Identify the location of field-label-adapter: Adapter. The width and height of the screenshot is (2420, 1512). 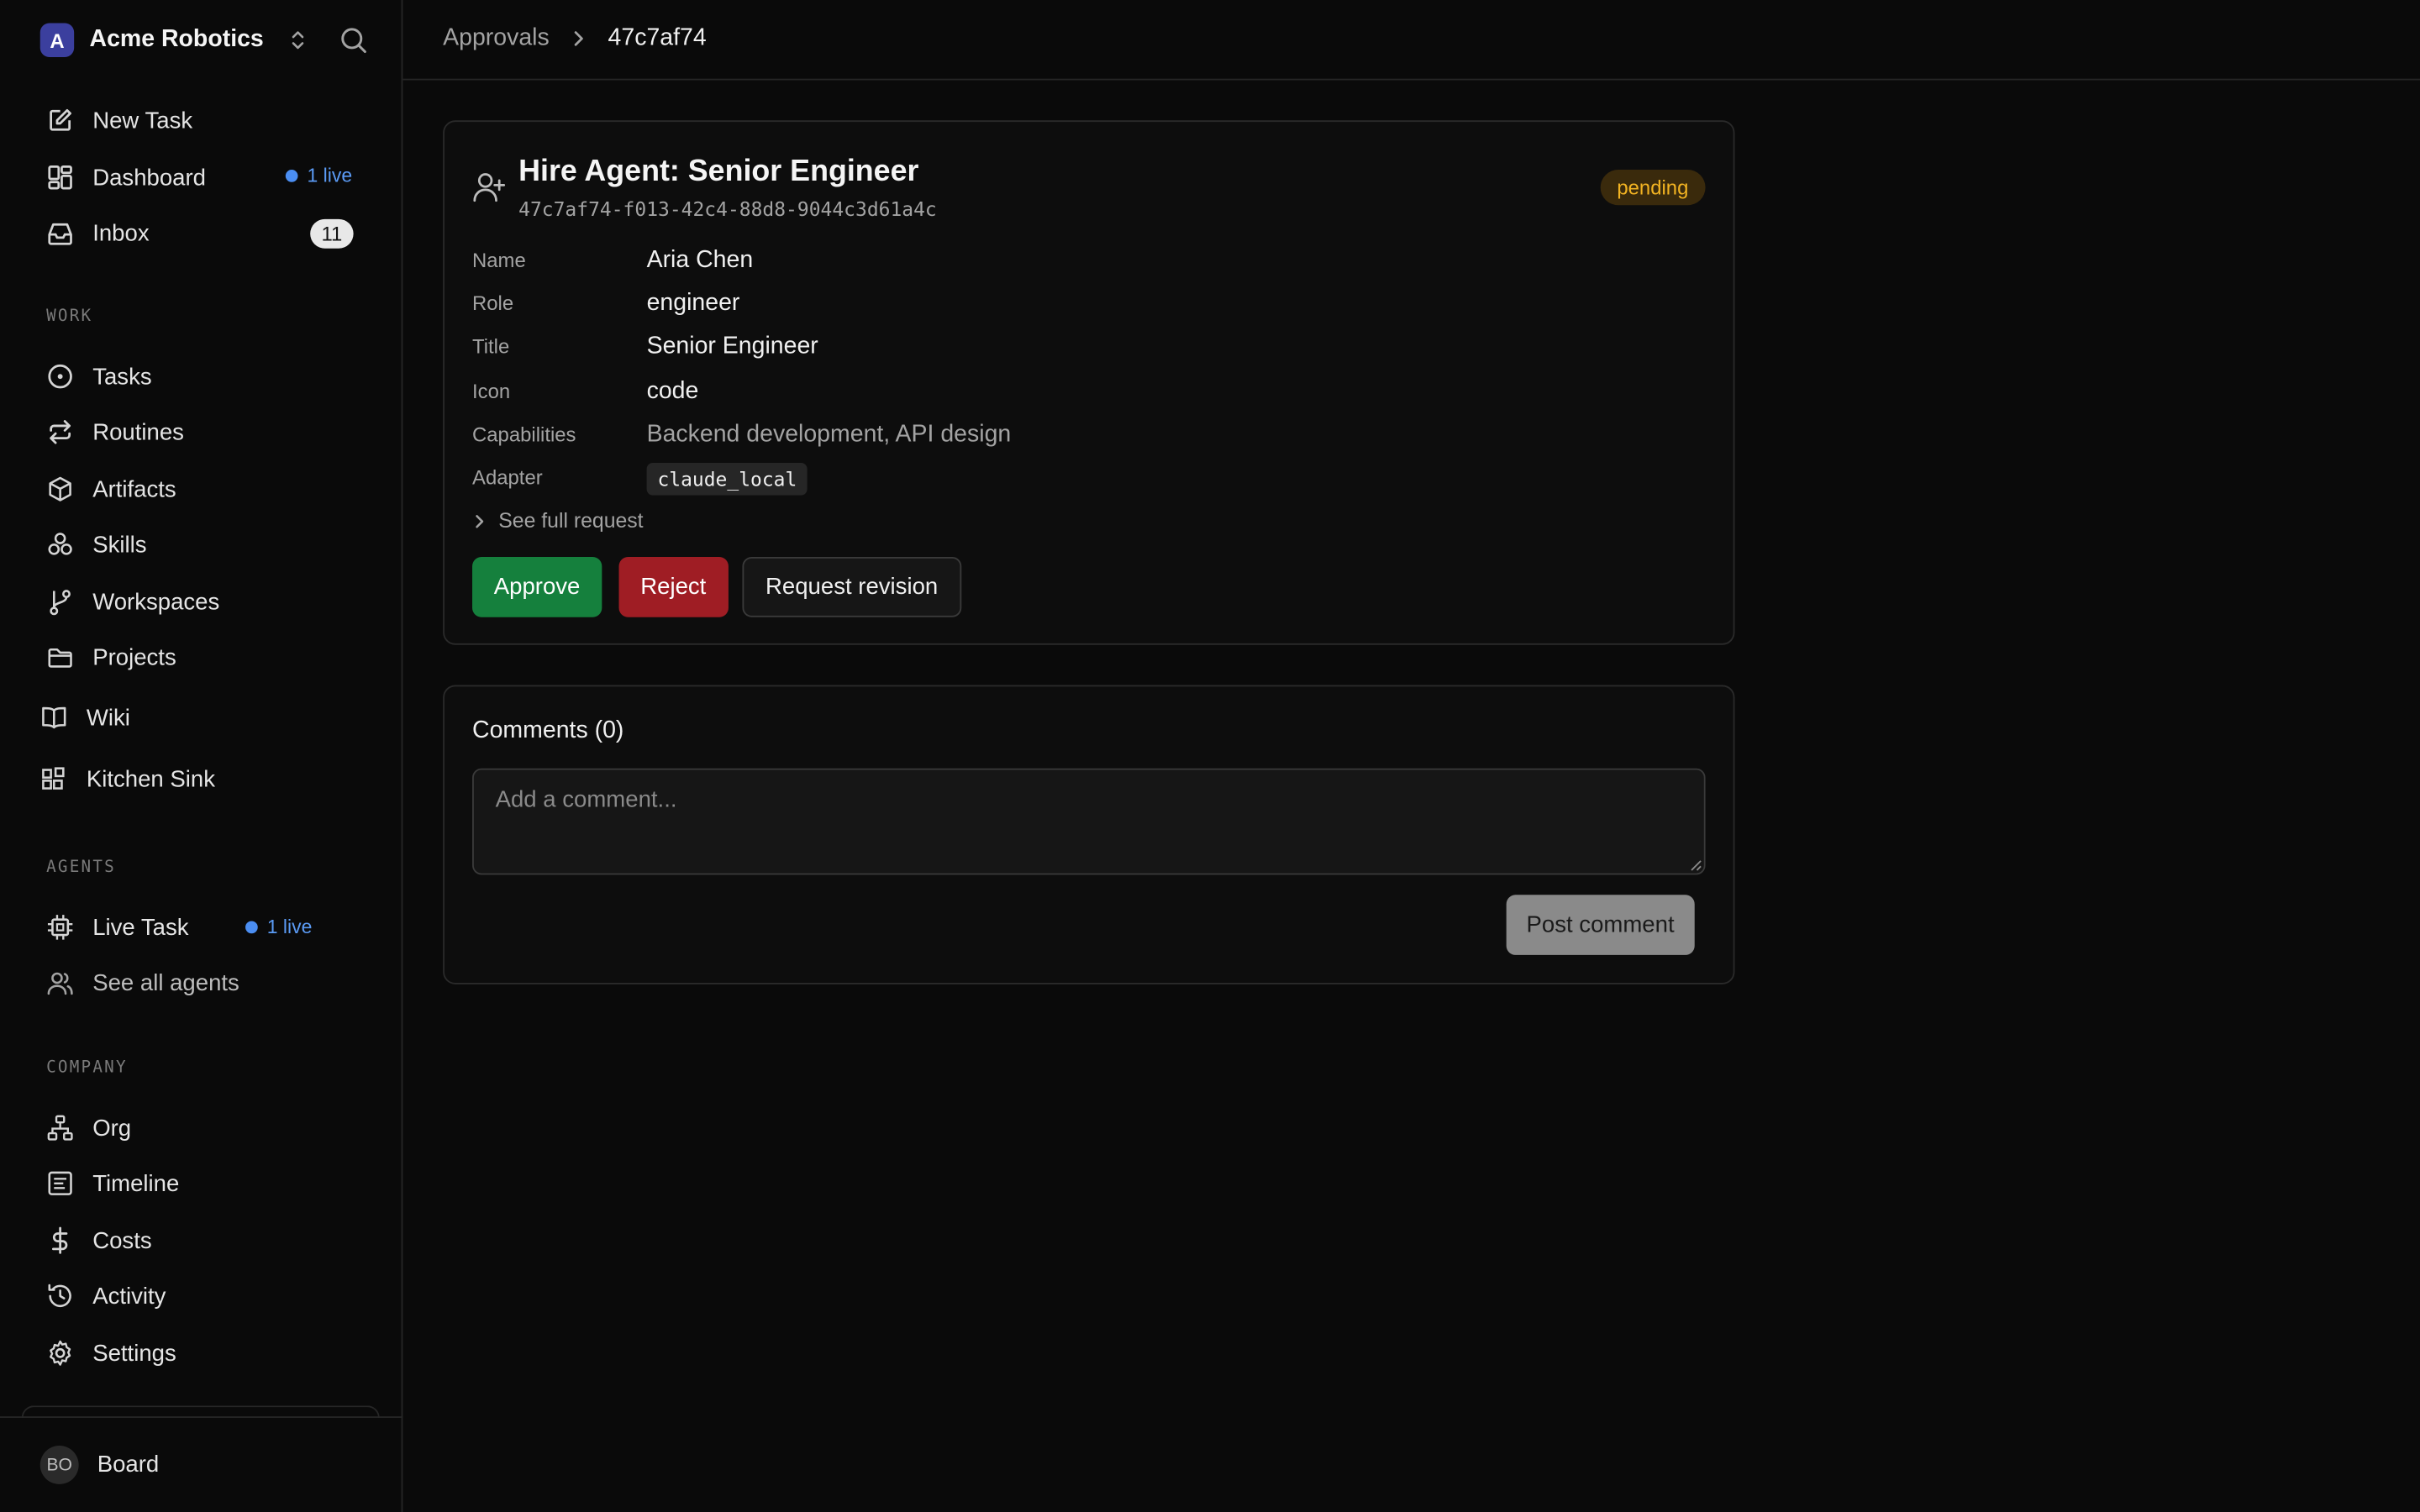
(508, 477).